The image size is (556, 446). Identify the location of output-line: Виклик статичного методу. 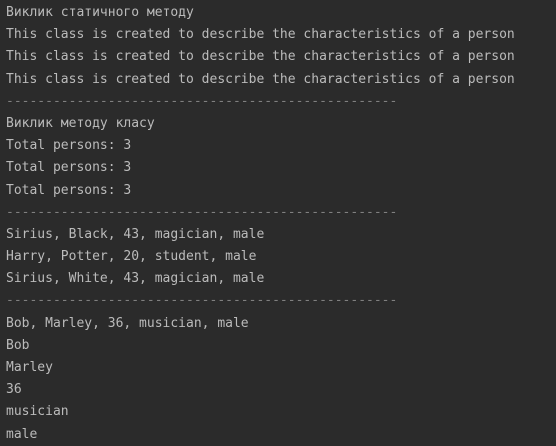
(100, 12).